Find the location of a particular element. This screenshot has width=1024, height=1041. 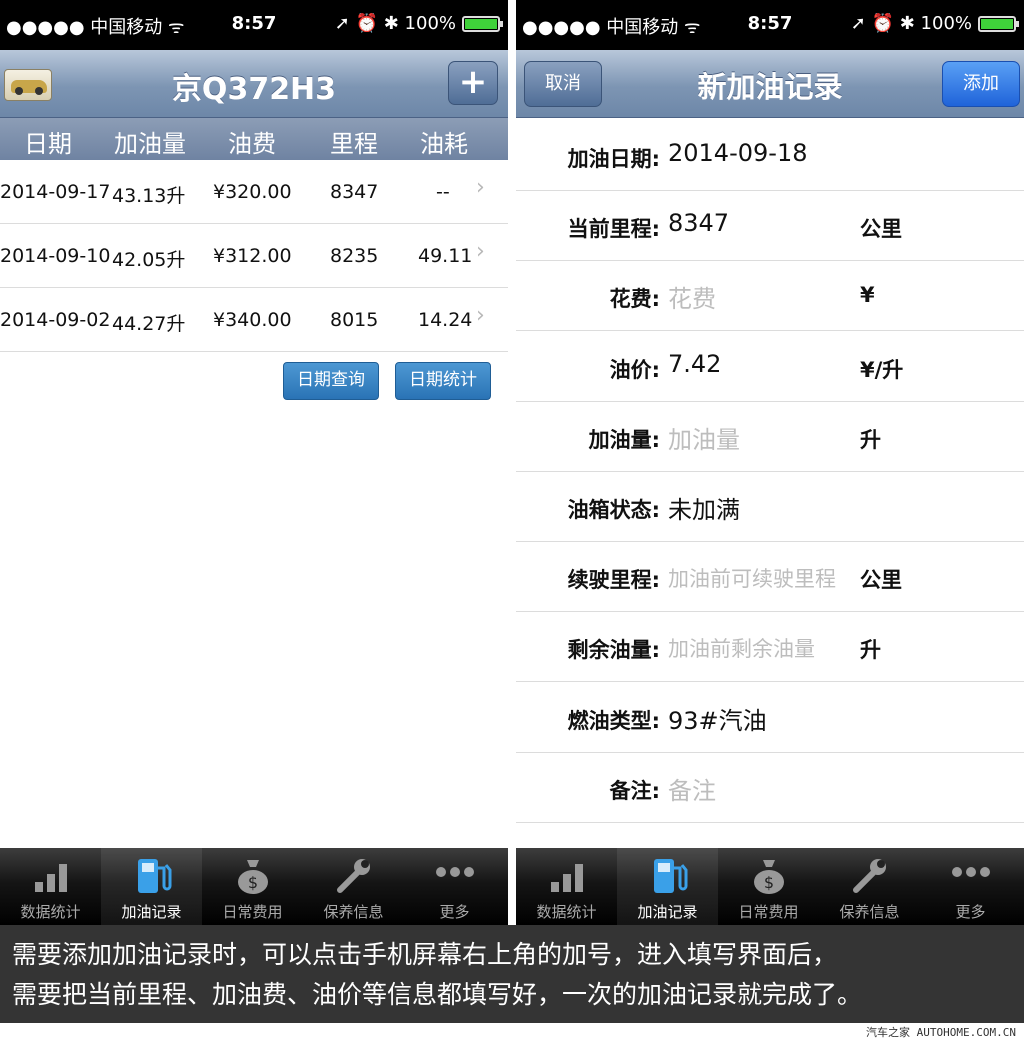

form-row: 油箱状态: 未加满 is located at coordinates (770, 507).